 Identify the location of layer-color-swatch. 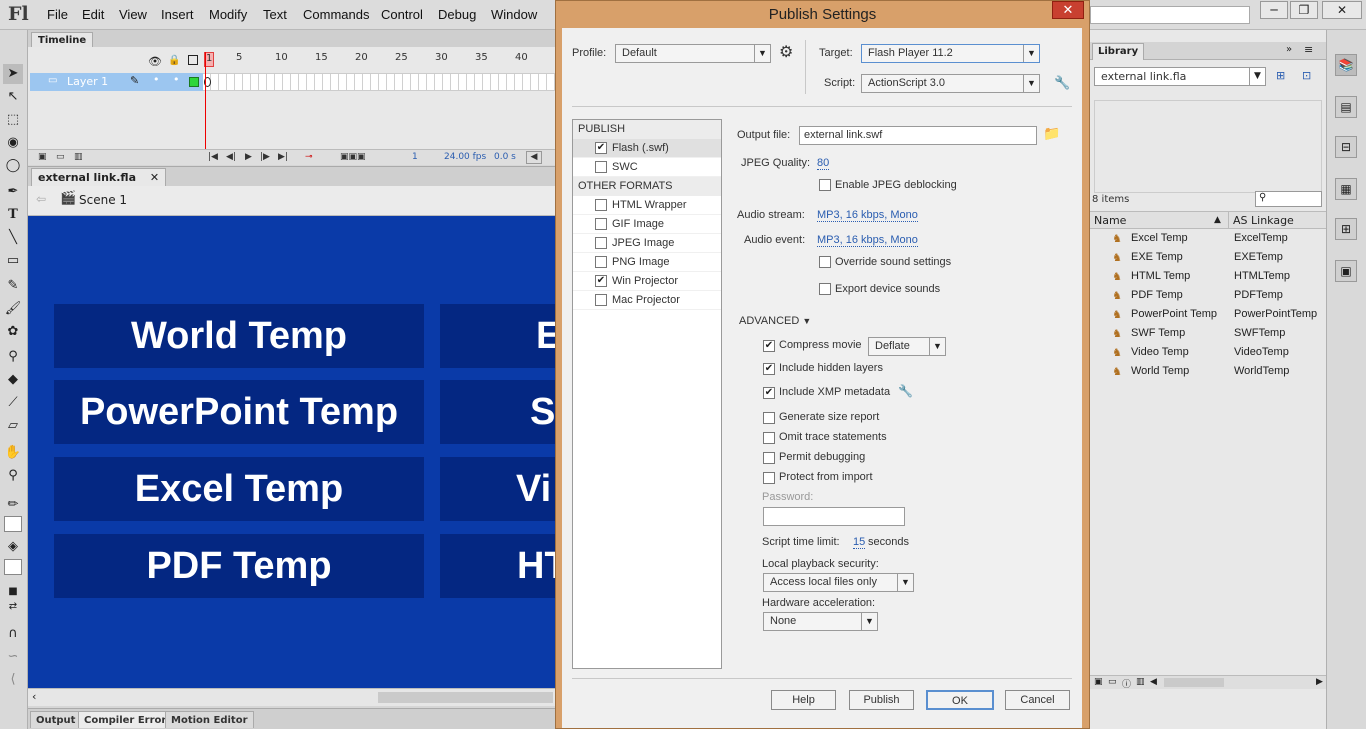
(194, 82).